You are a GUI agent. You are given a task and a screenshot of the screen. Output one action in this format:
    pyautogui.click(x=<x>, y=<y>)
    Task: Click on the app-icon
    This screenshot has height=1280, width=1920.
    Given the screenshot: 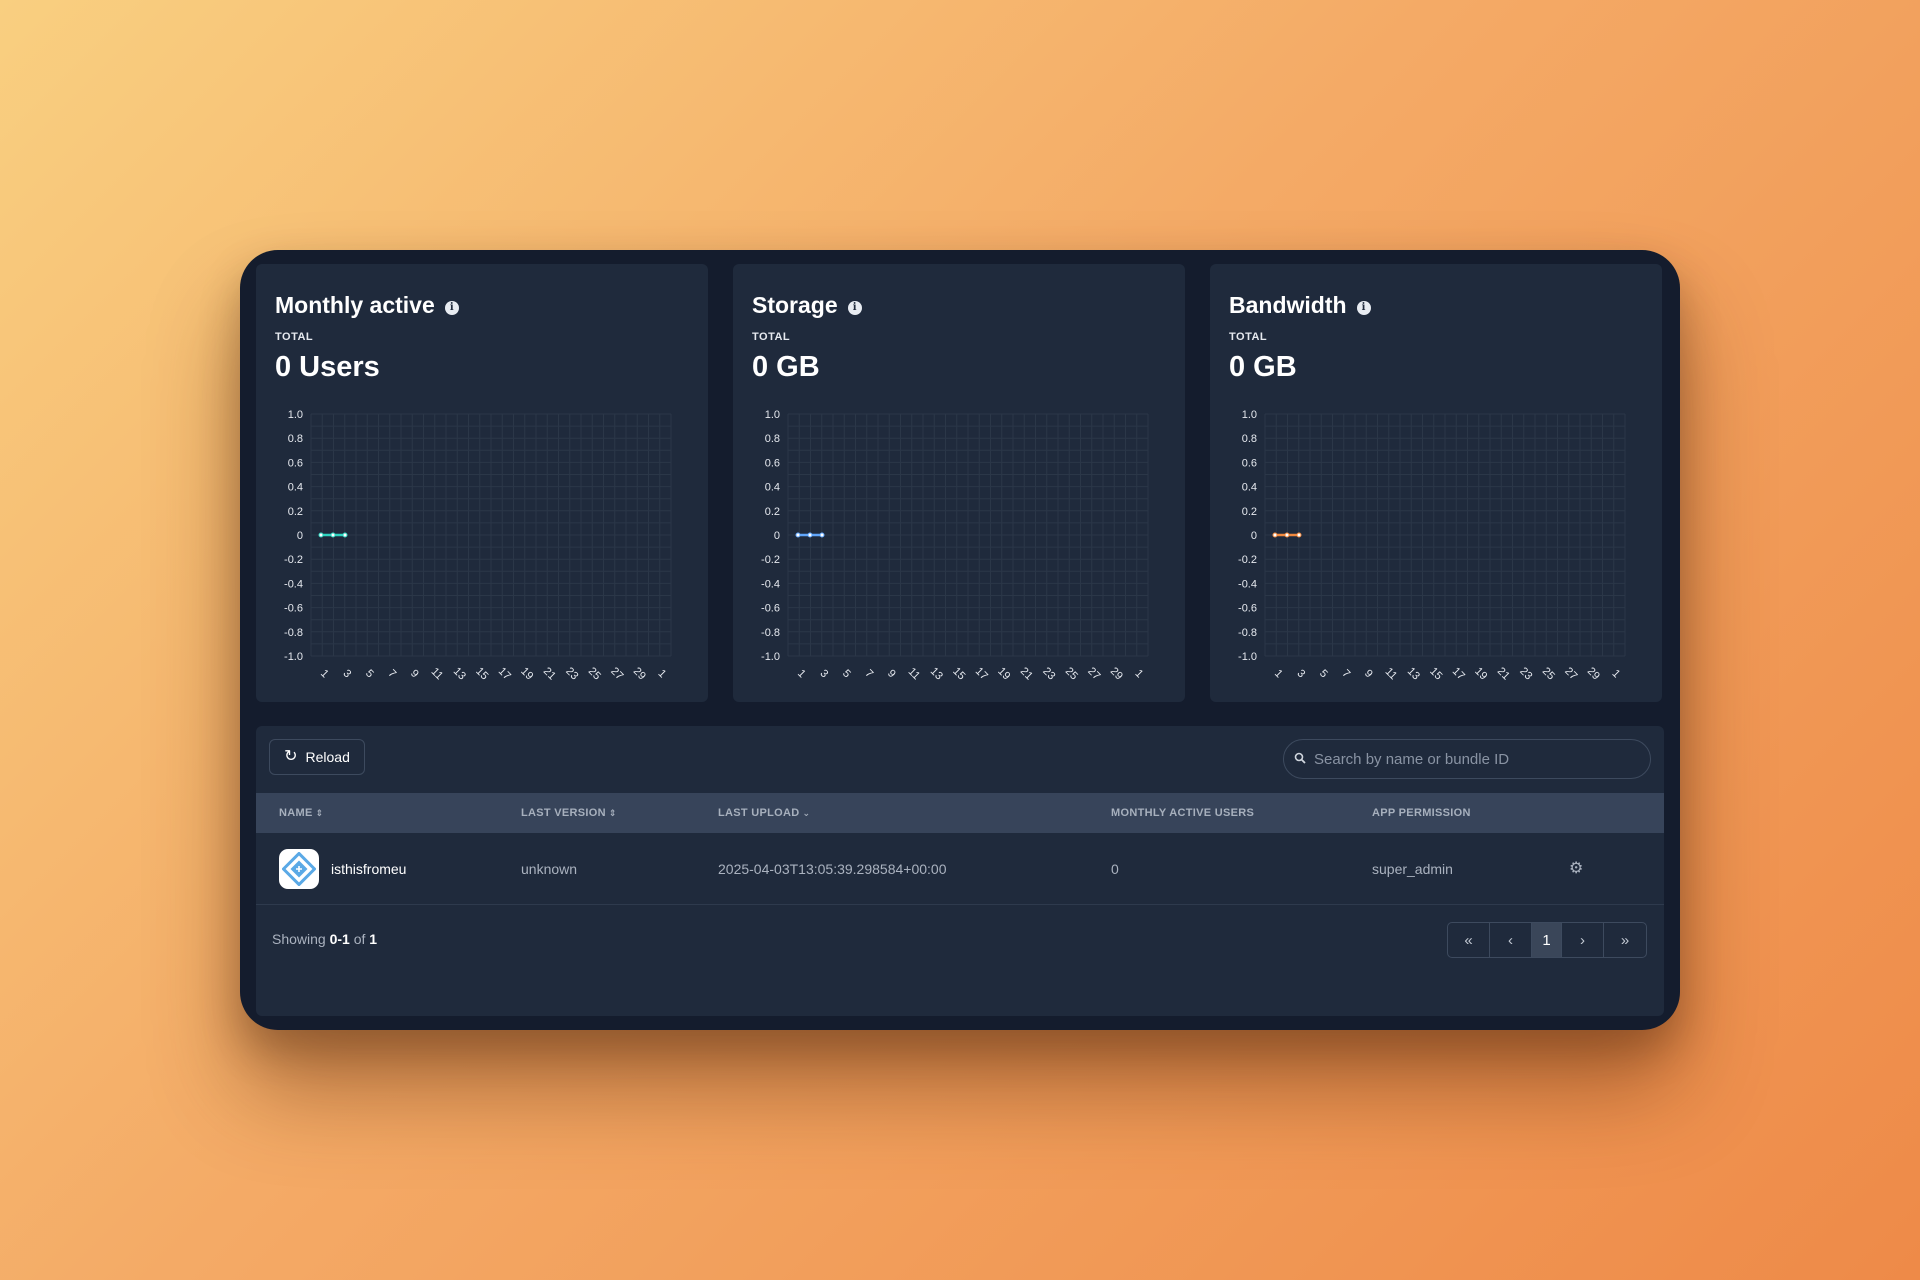 What is the action you would take?
    pyautogui.click(x=299, y=869)
    